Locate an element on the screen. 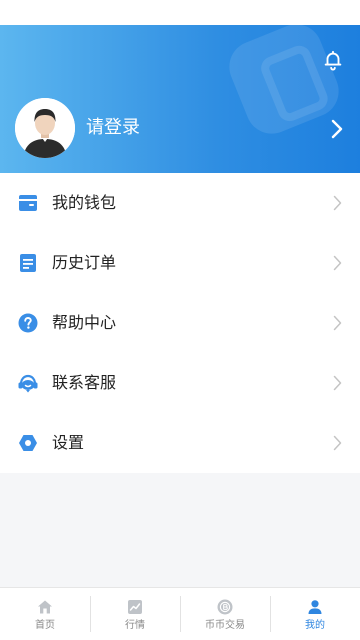 This screenshot has width=360, height=640. login-link: 请登录 is located at coordinates (113, 128).